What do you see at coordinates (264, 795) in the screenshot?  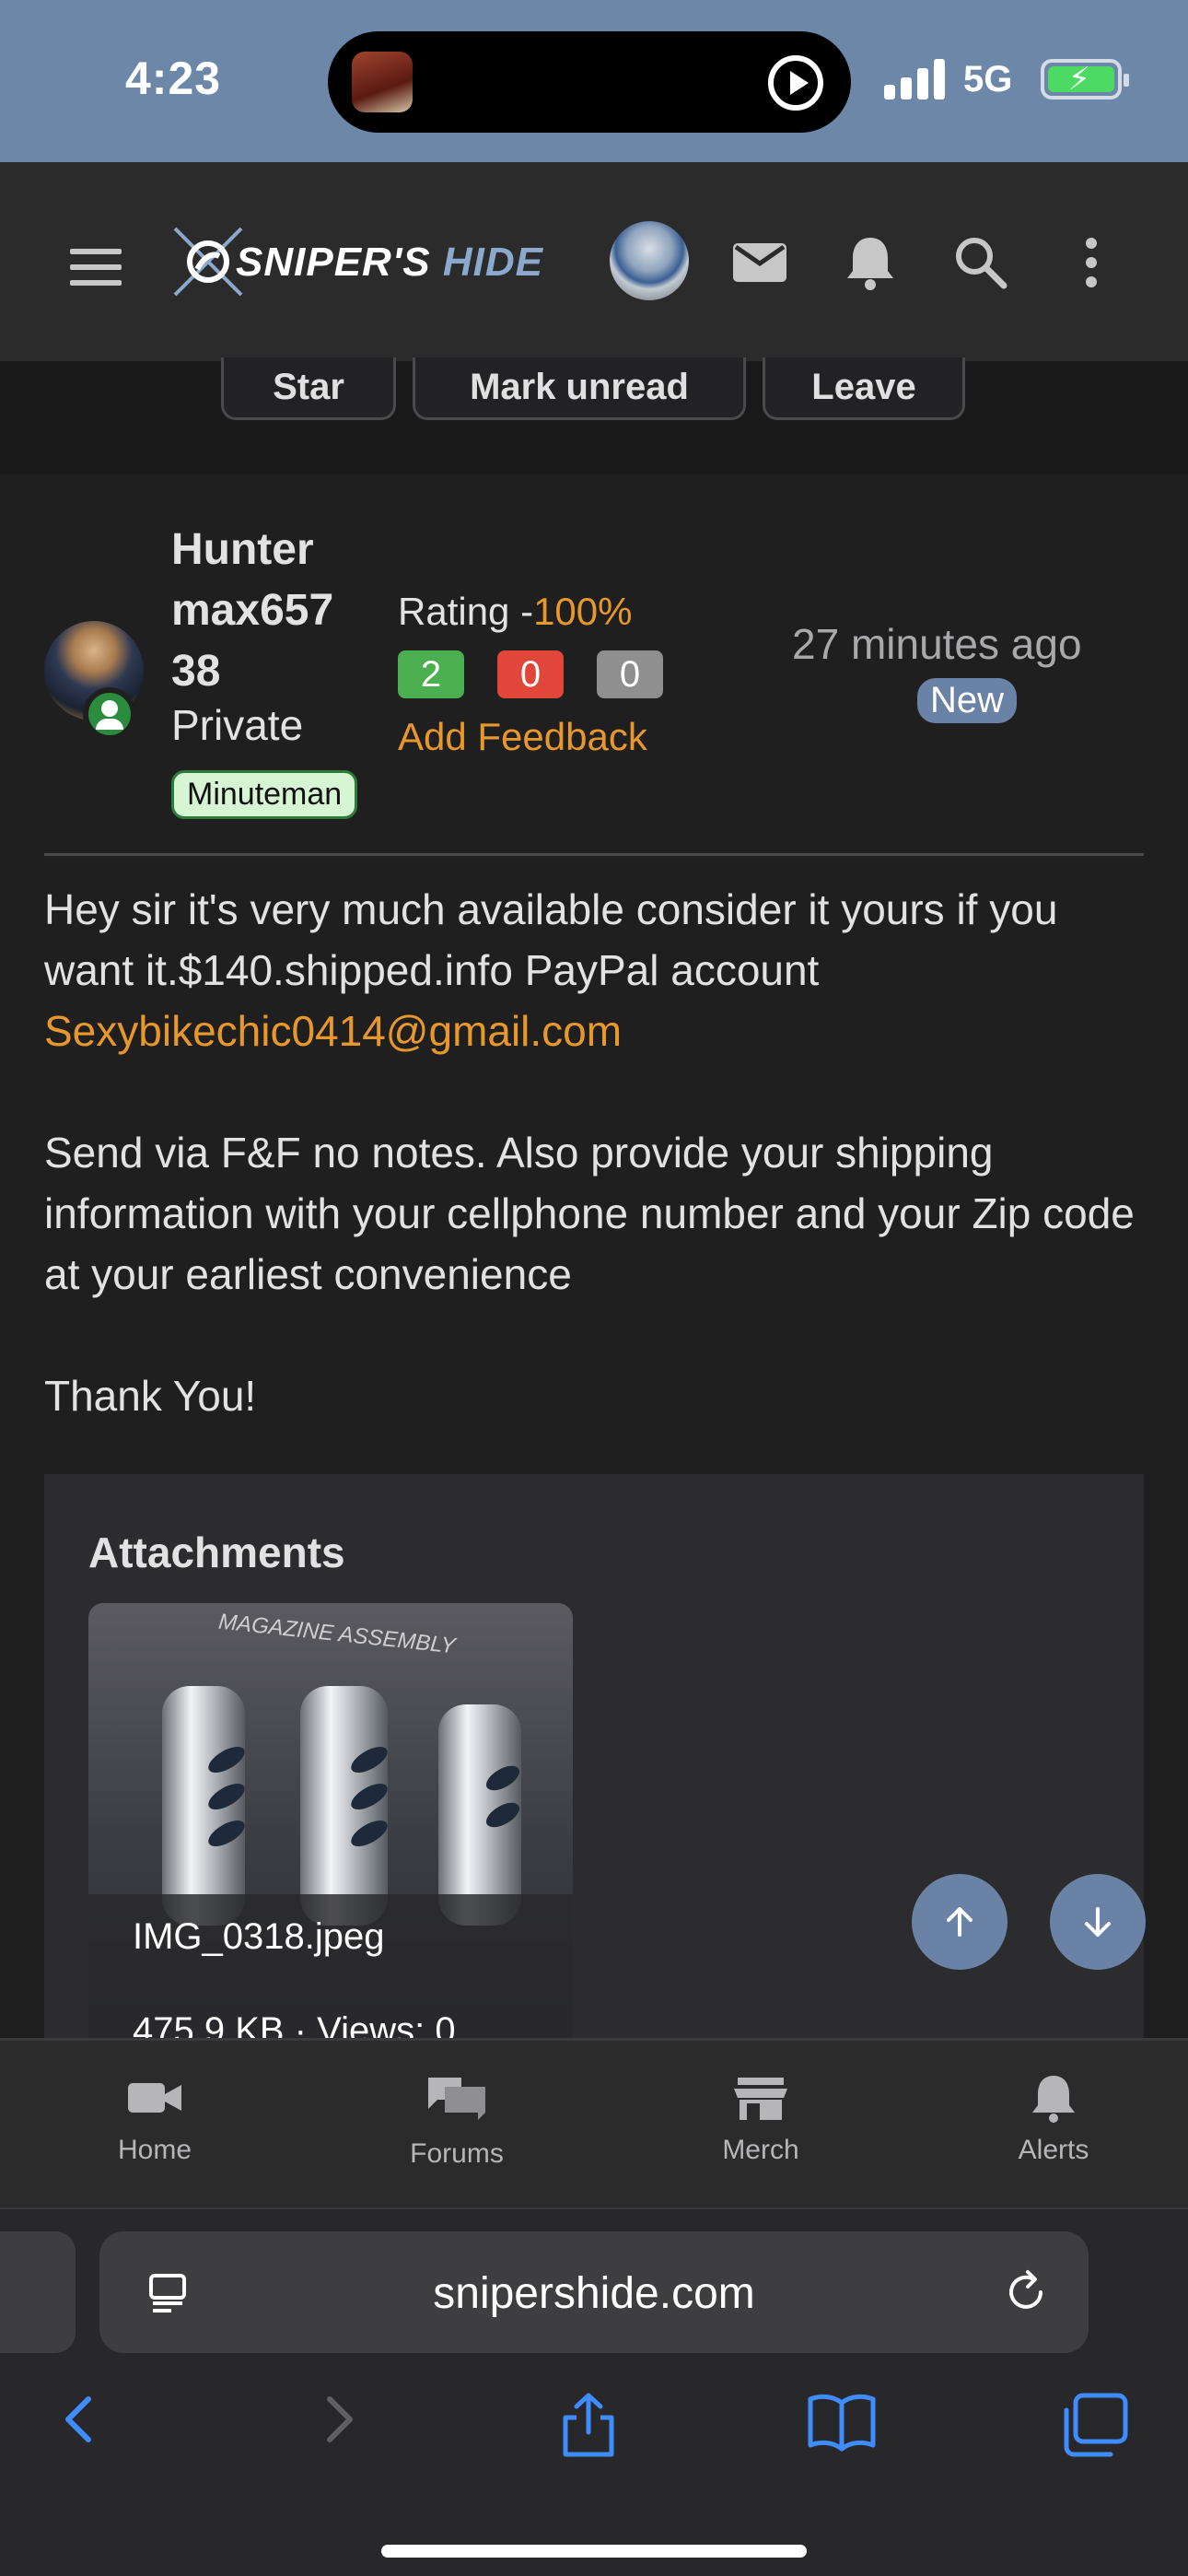 I see `user-banner-badge: Minuteman` at bounding box center [264, 795].